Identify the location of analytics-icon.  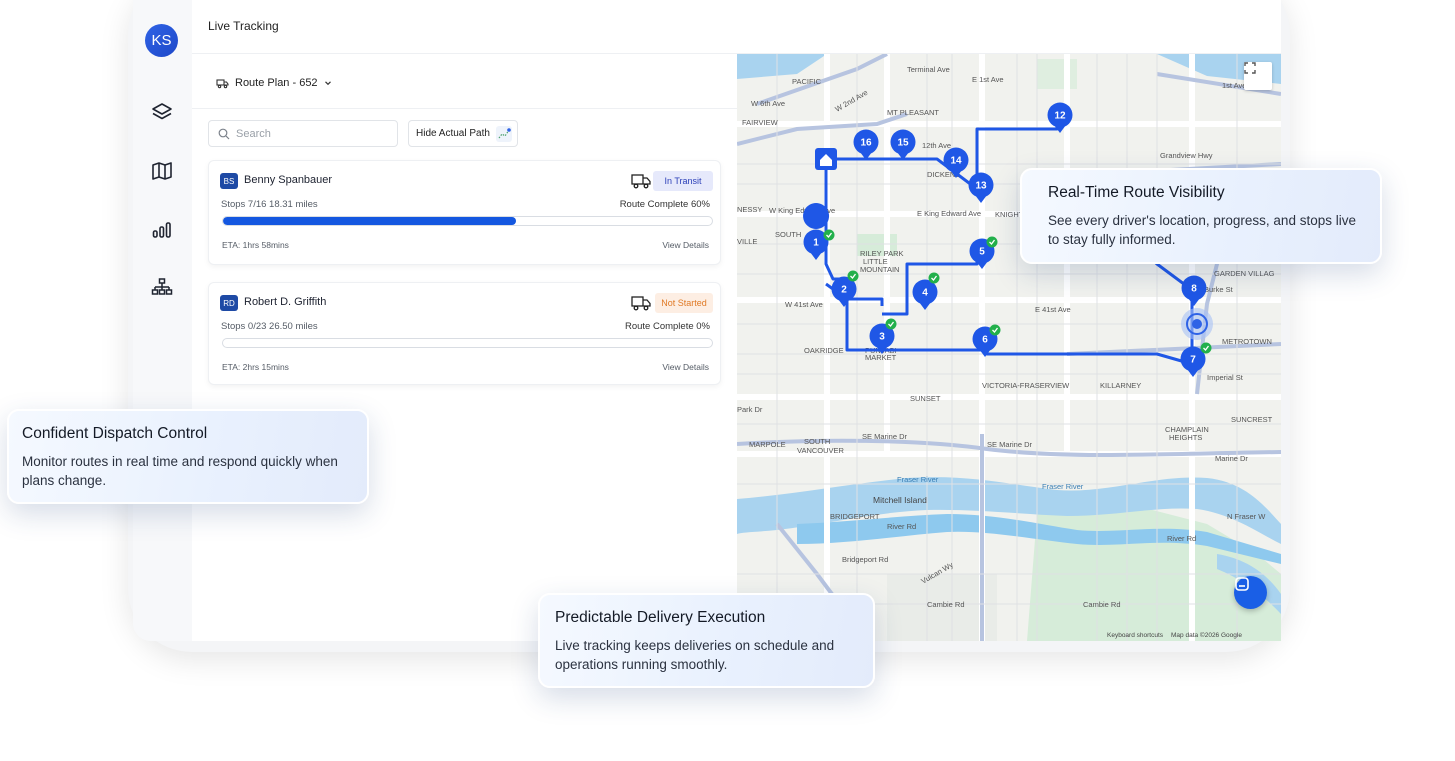
(162, 230).